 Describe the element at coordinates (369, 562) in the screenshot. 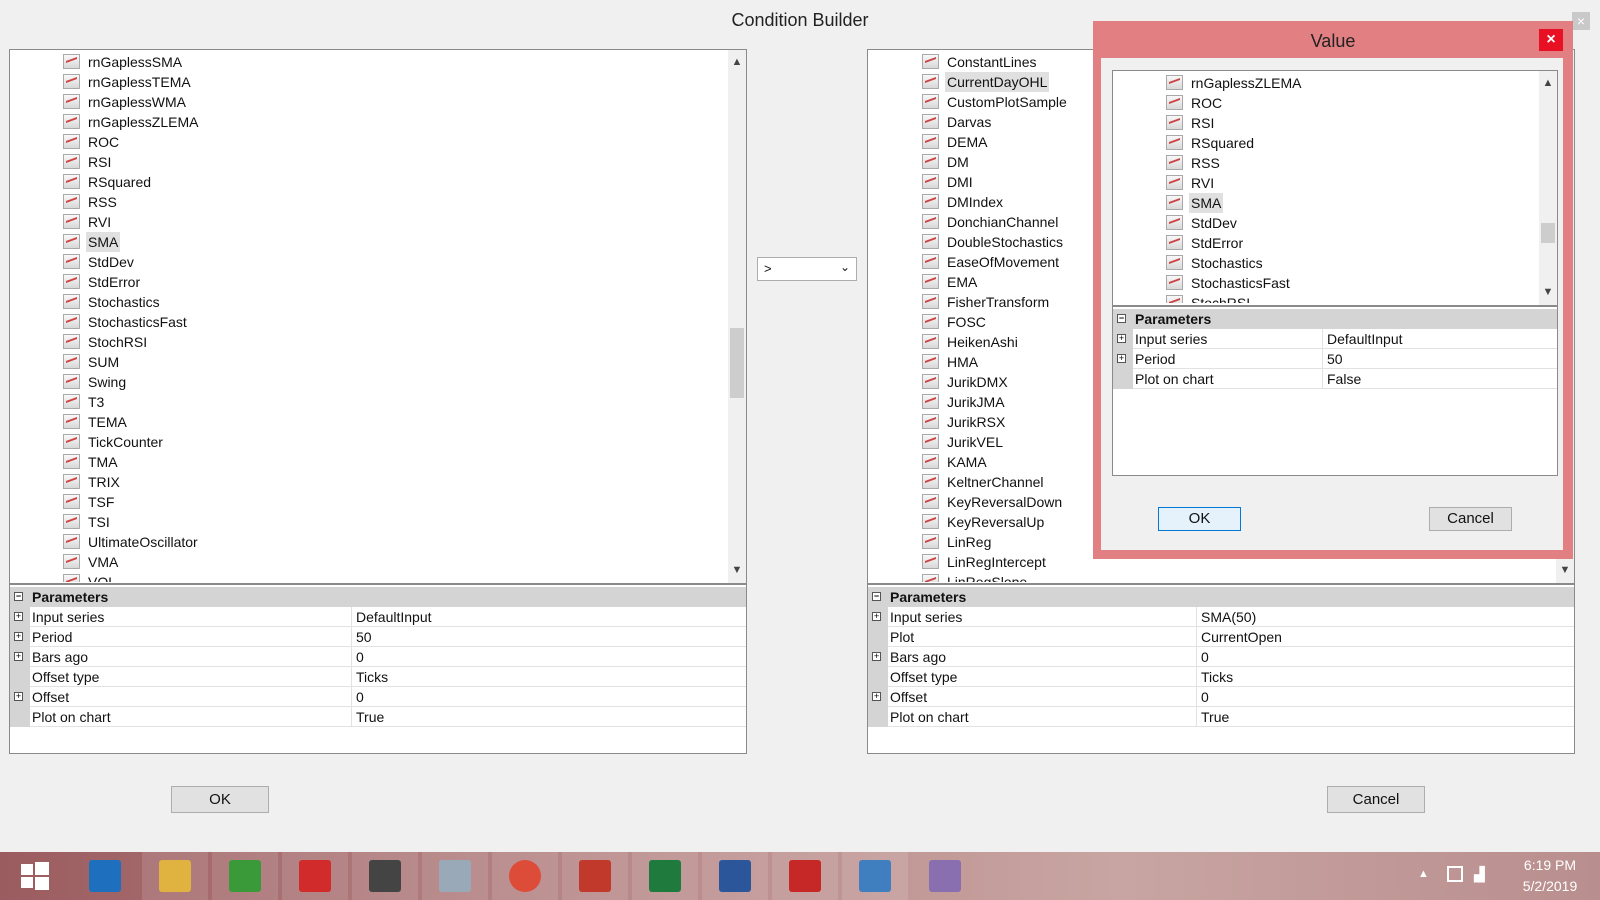

I see `tree-item: VMA` at that location.